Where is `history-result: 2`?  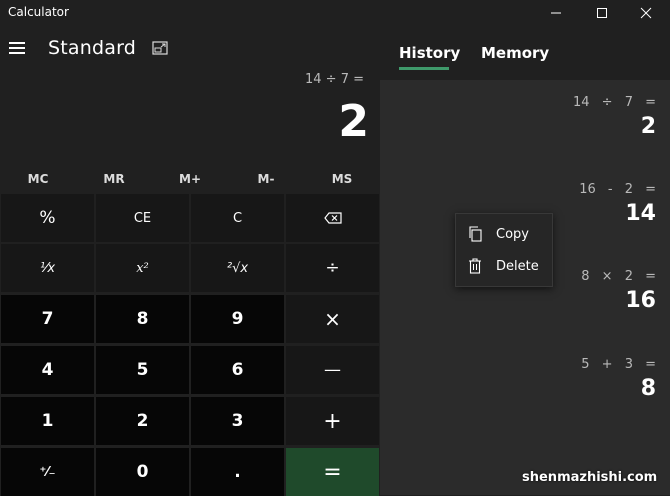
history-result: 2 is located at coordinates (648, 126).